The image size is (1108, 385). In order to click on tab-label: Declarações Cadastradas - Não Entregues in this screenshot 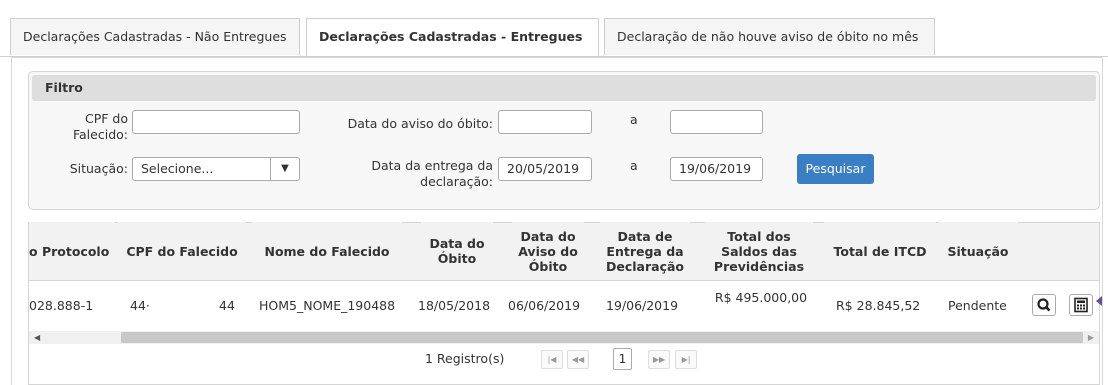, I will do `click(155, 36)`.